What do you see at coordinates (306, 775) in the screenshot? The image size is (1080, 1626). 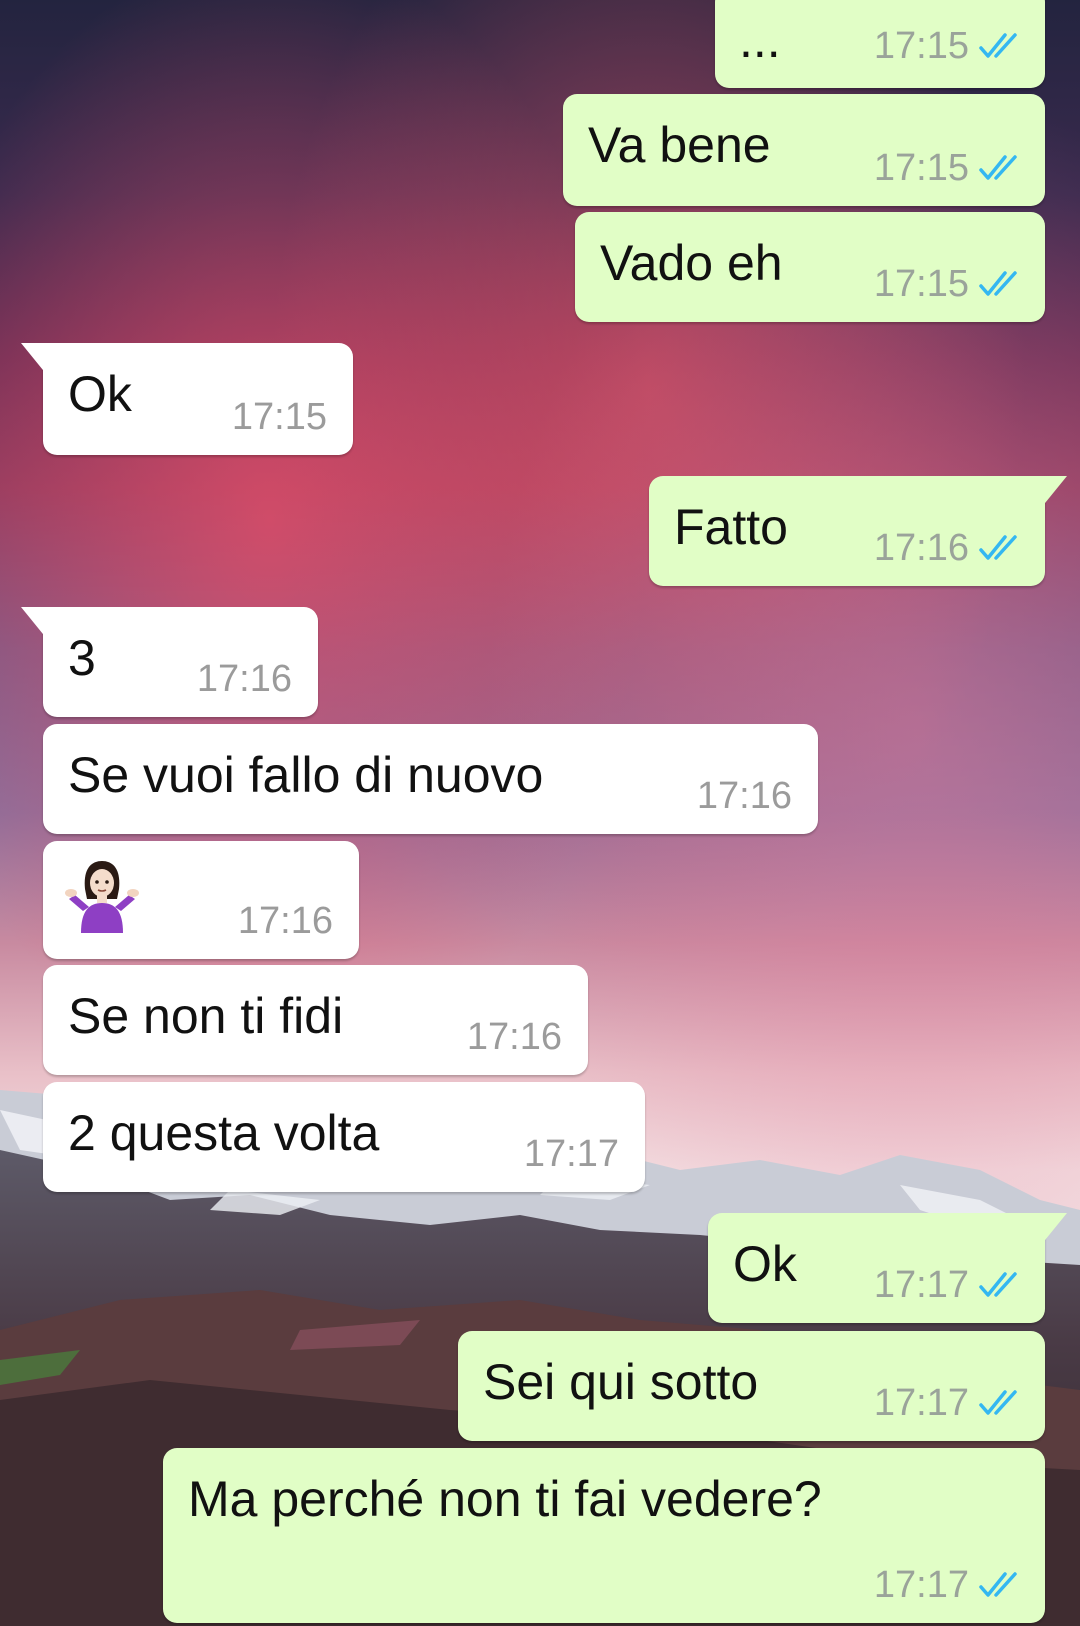 I see `message-text: Se vuoi fallo di nuovo` at bounding box center [306, 775].